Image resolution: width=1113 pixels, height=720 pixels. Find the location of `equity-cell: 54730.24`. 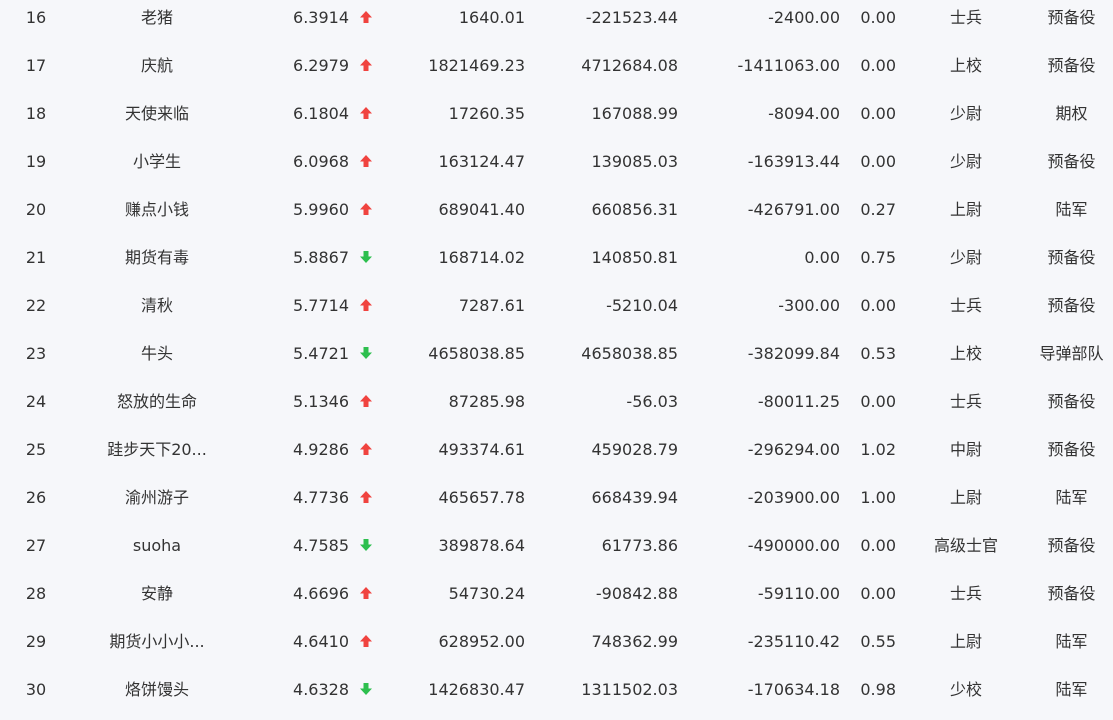

equity-cell: 54730.24 is located at coordinates (486, 593).